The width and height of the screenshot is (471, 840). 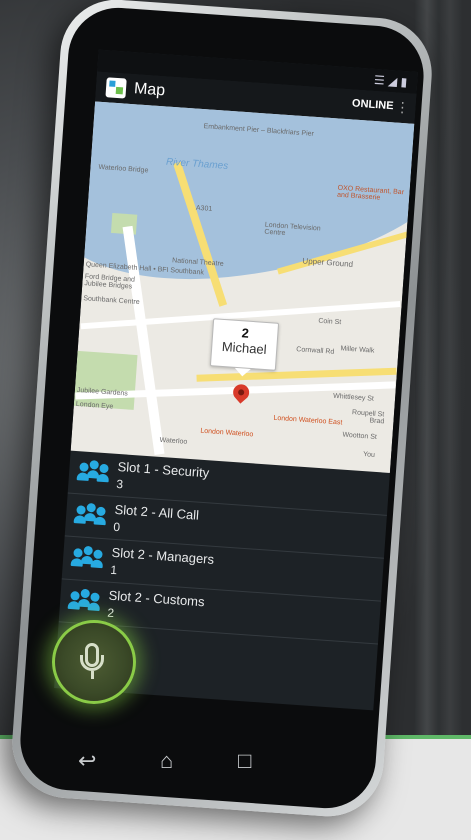 What do you see at coordinates (166, 761) in the screenshot?
I see `home-icon: ⌂` at bounding box center [166, 761].